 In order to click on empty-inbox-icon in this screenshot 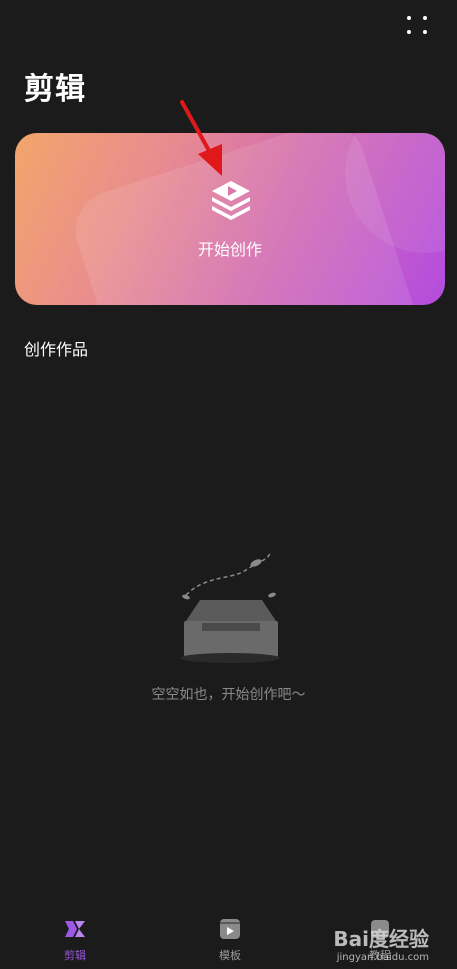, I will do `click(230, 607)`.